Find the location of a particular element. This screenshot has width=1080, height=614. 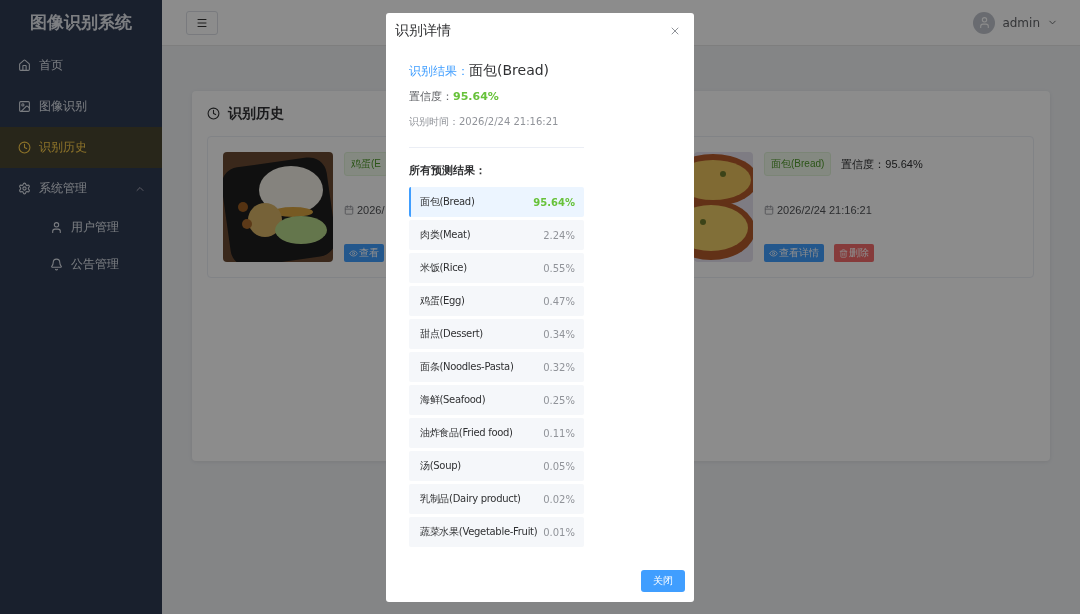

recognition-time: 识别时间：2026/2/24 21:16:21 is located at coordinates (484, 122).